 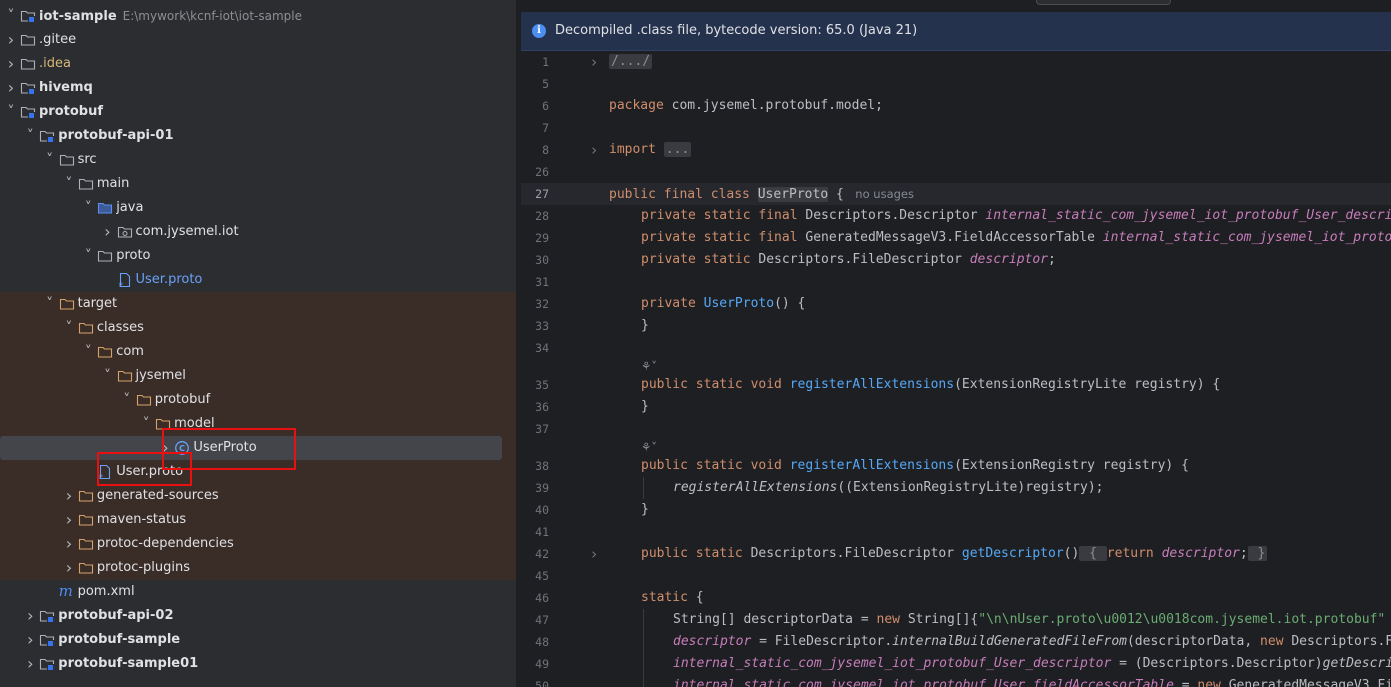 What do you see at coordinates (1103, 2) in the screenshot?
I see `editor-tab-stub` at bounding box center [1103, 2].